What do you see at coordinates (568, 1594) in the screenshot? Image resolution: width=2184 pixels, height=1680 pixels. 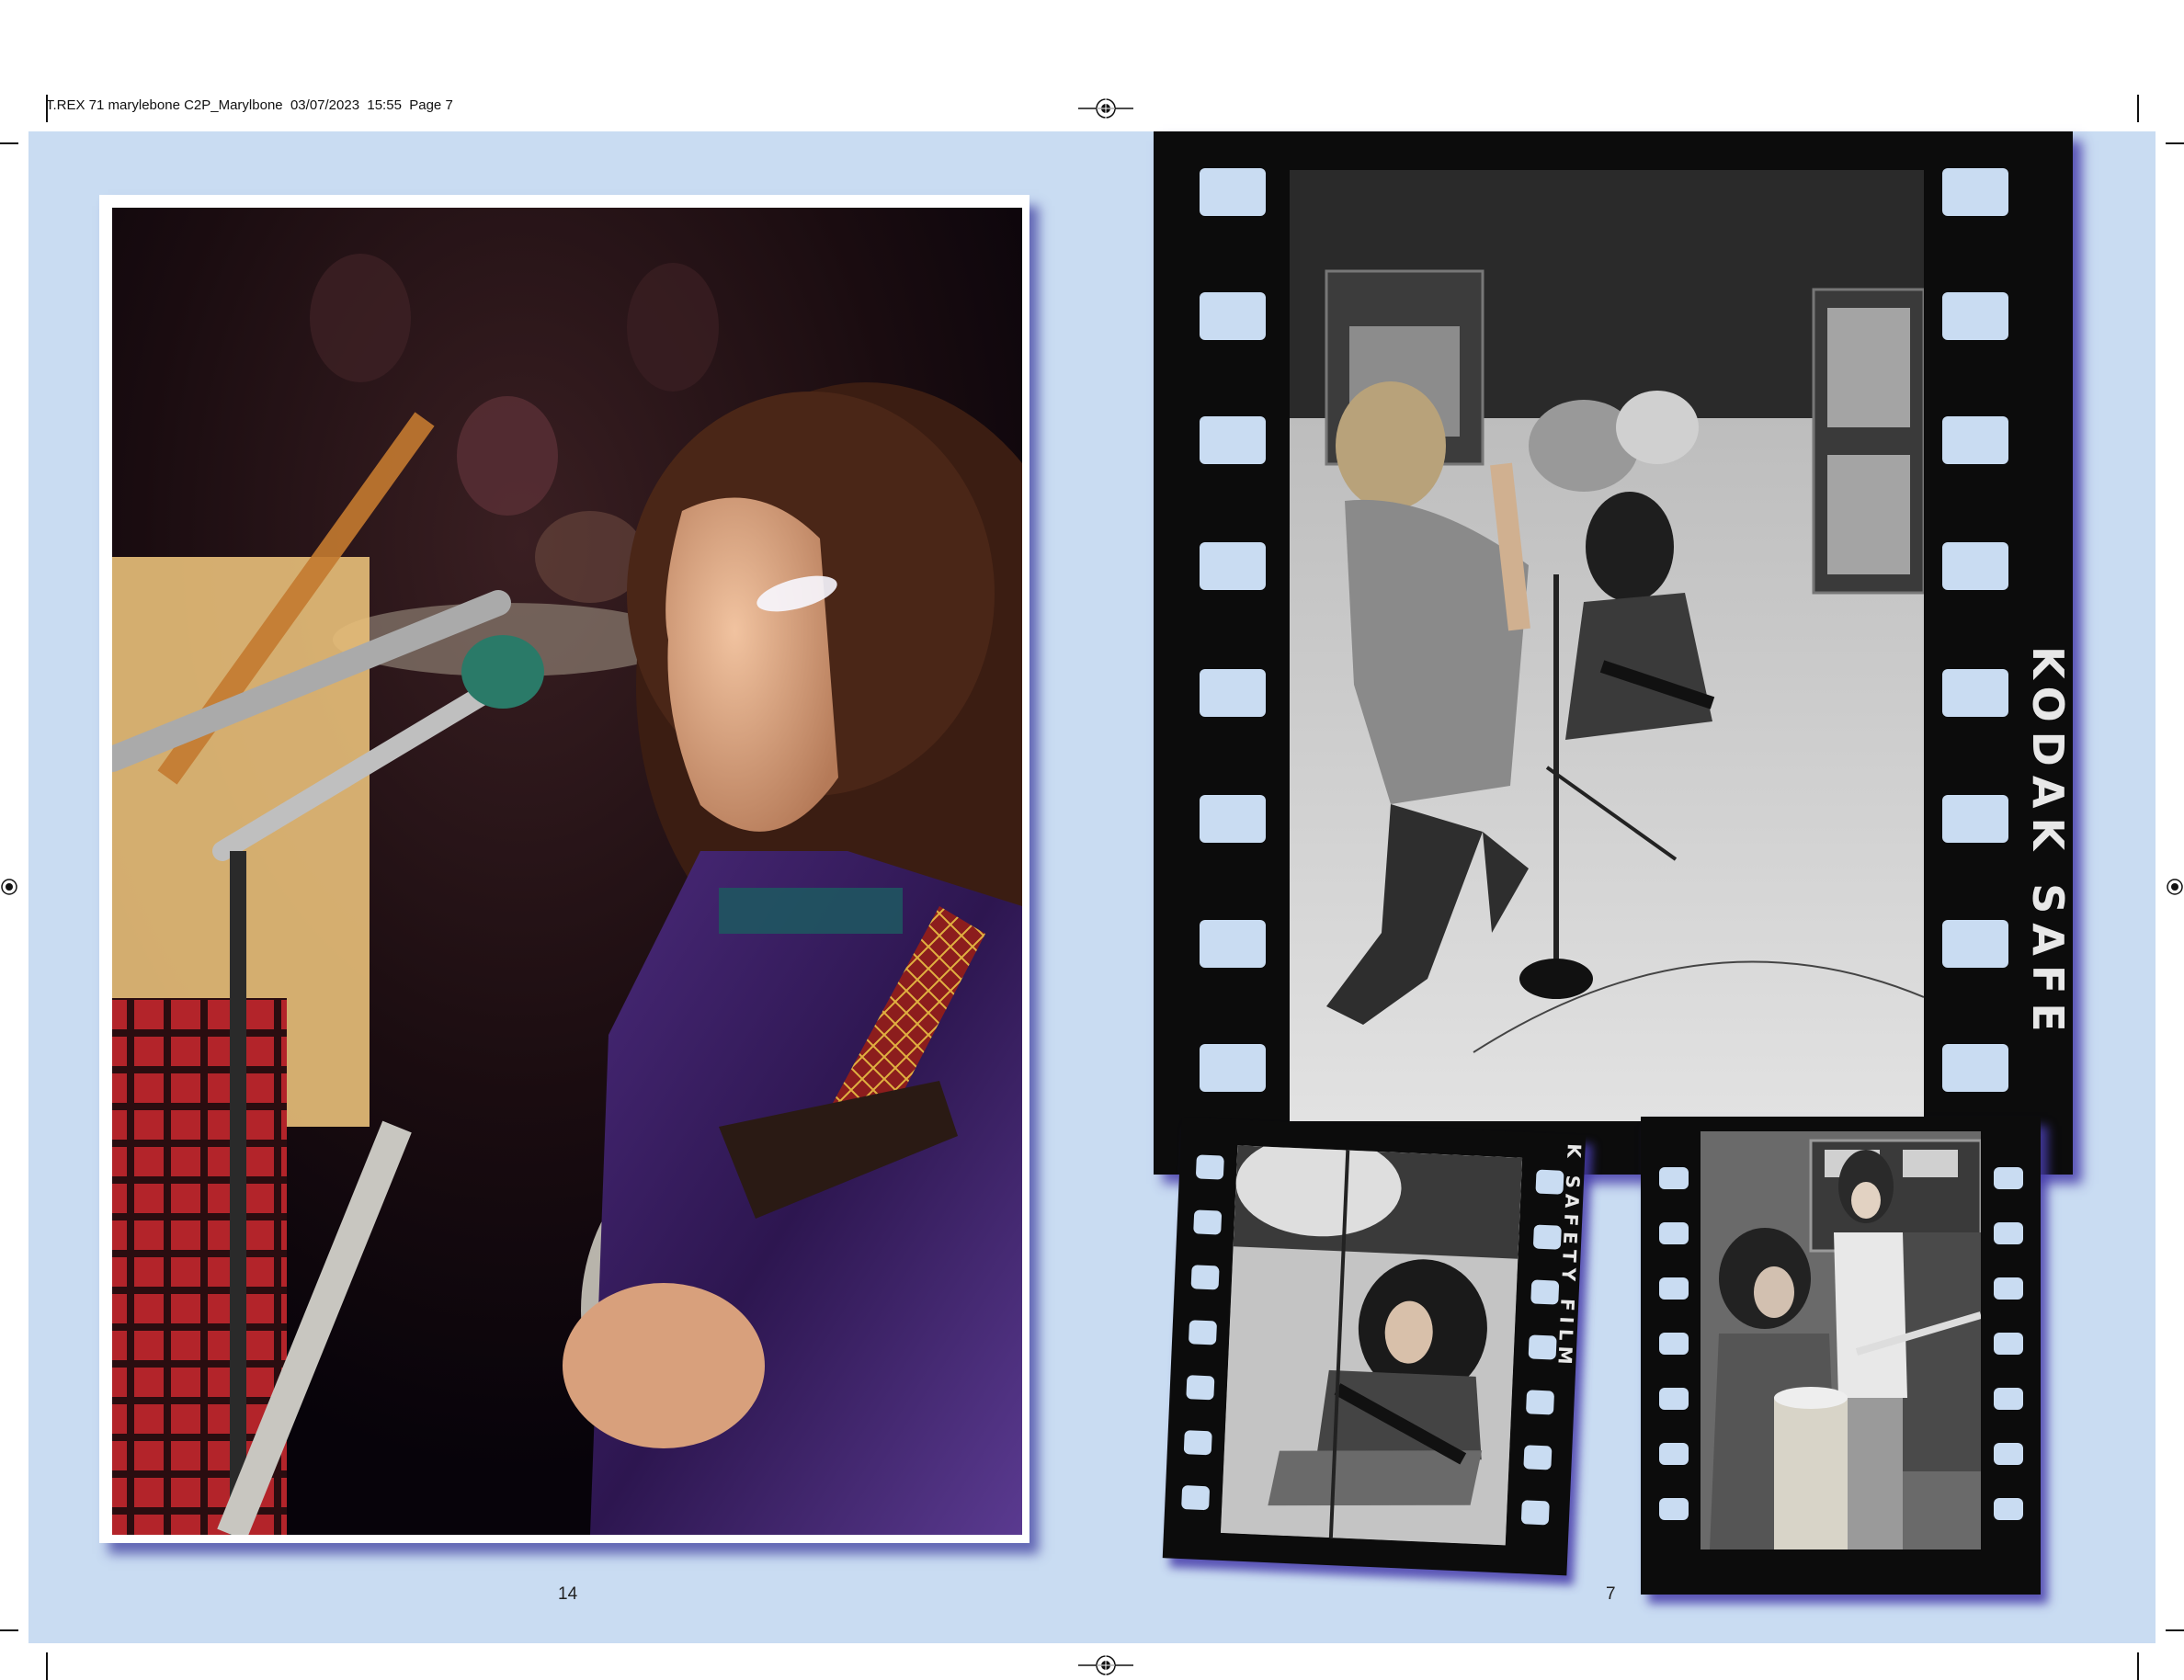 I see `page-number-left: 14` at bounding box center [568, 1594].